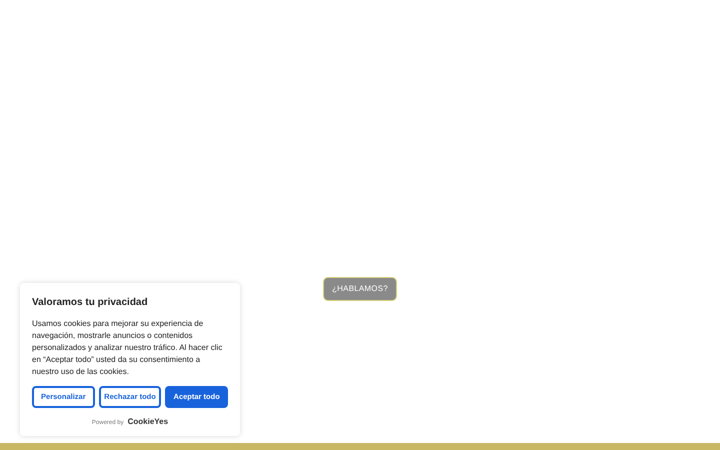  I want to click on chat-button: ¿HABLAMOS?, so click(360, 289).